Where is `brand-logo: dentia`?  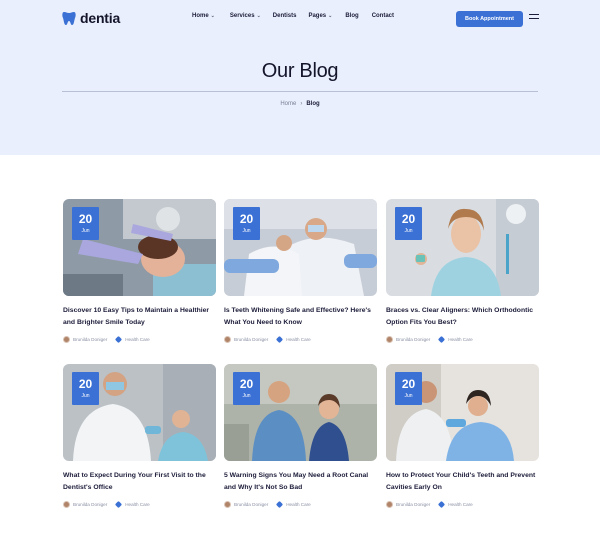
brand-logo: dentia is located at coordinates (91, 18).